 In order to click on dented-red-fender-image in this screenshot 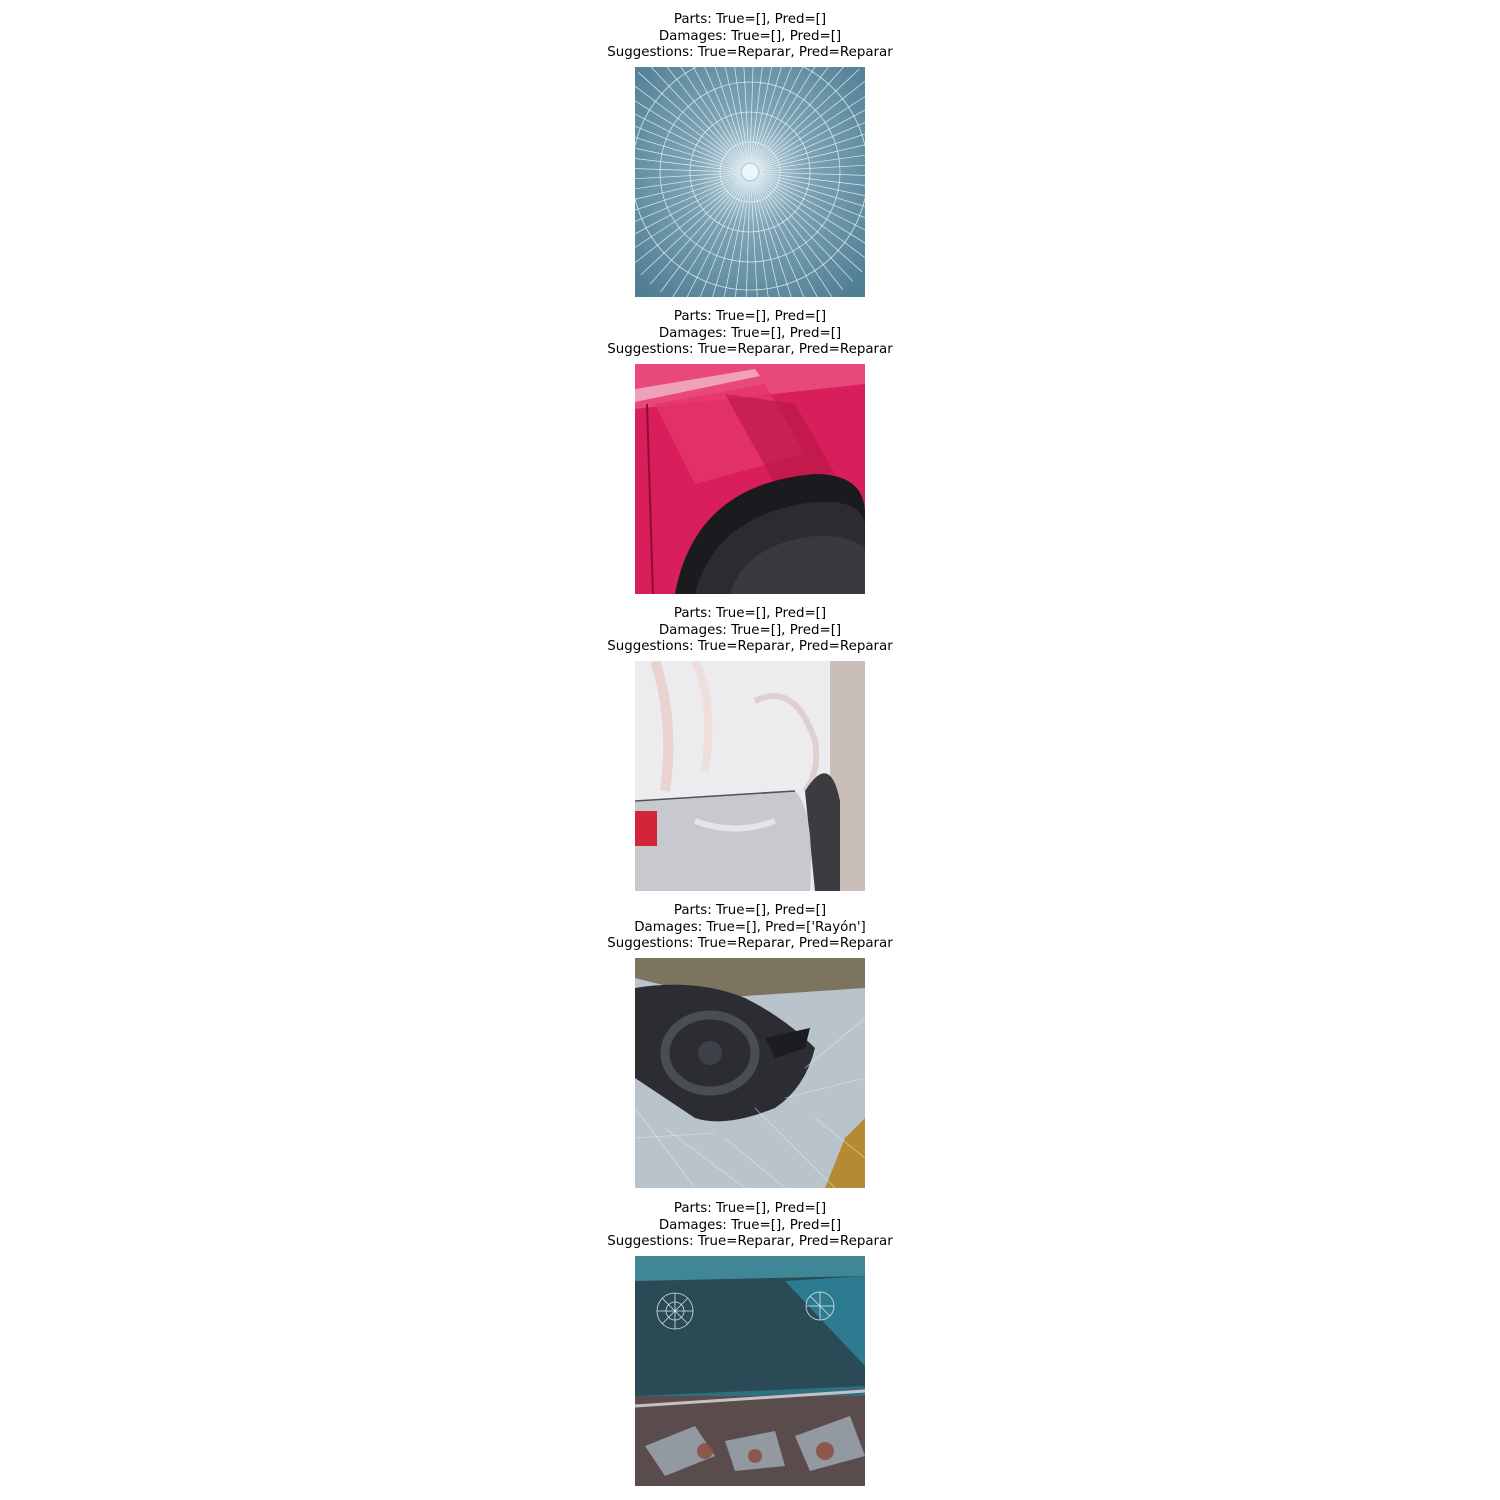, I will do `click(750, 479)`.